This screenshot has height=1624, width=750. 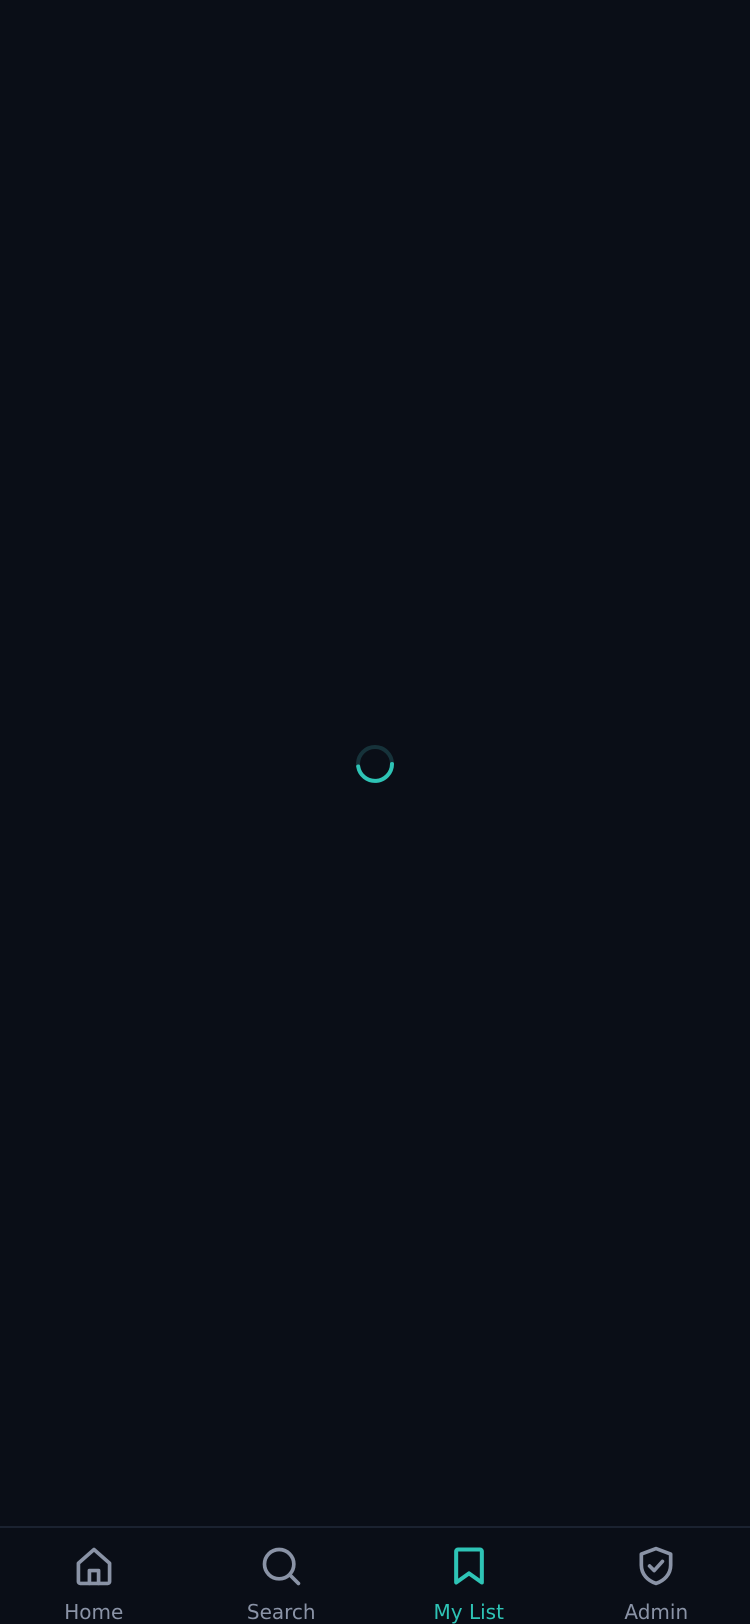 I want to click on tab-admin-label: Admin, so click(x=656, y=1612).